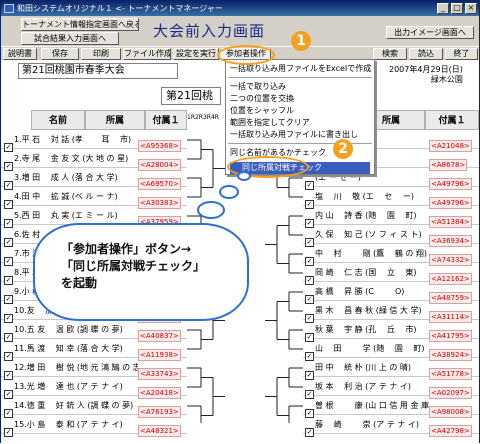  Describe the element at coordinates (68, 386) in the screenshot. I see `participant-name: 13.光 増 達 也 (ア テ ナ イ)` at that location.